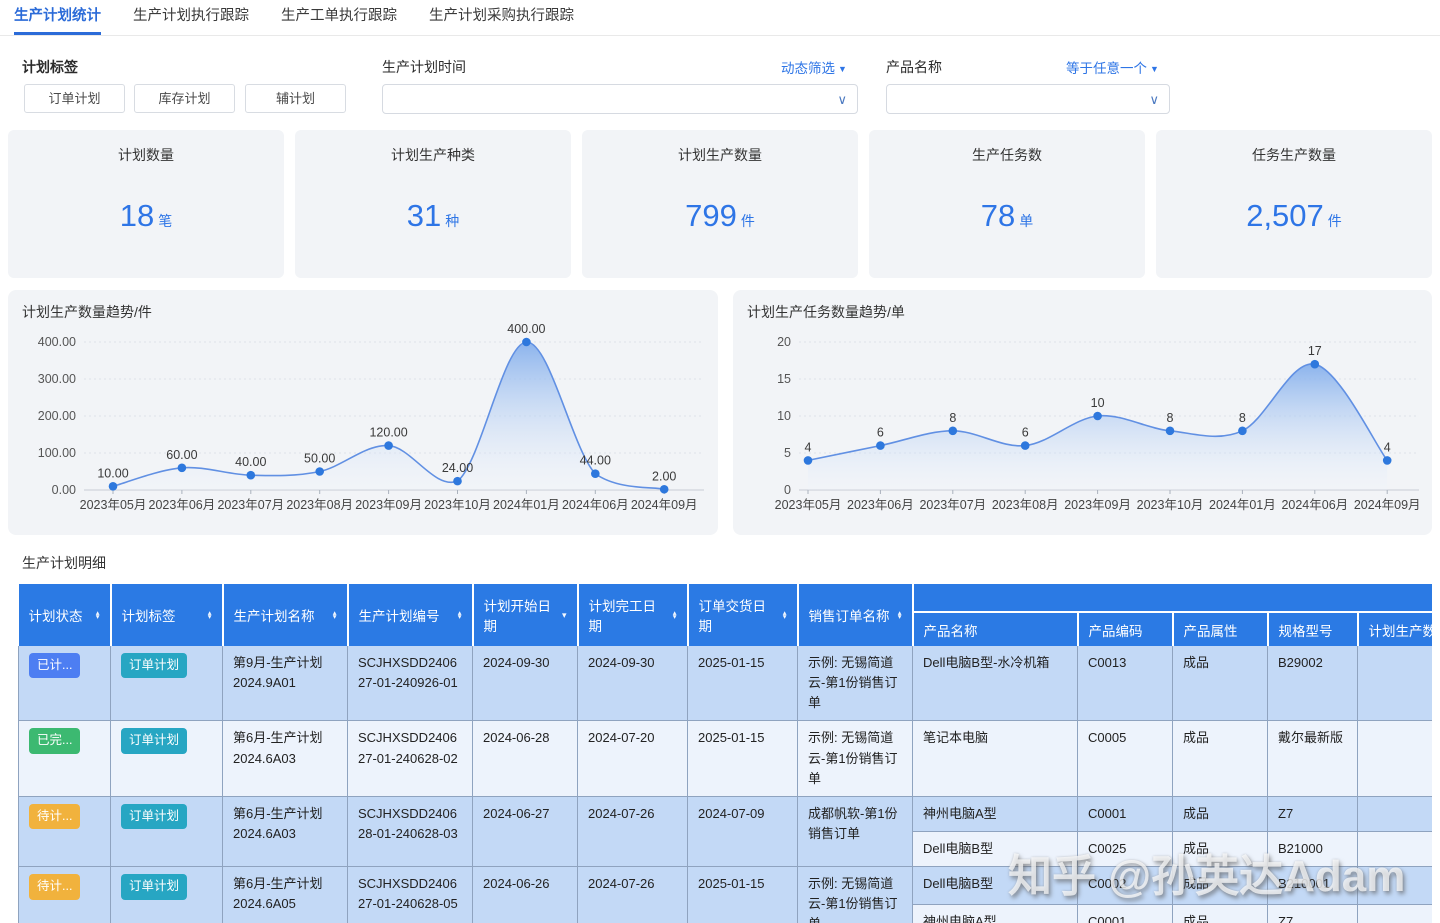 The width and height of the screenshot is (1440, 923). Describe the element at coordinates (517, 616) in the screenshot. I see `column-header-label: 计划开始日期` at that location.